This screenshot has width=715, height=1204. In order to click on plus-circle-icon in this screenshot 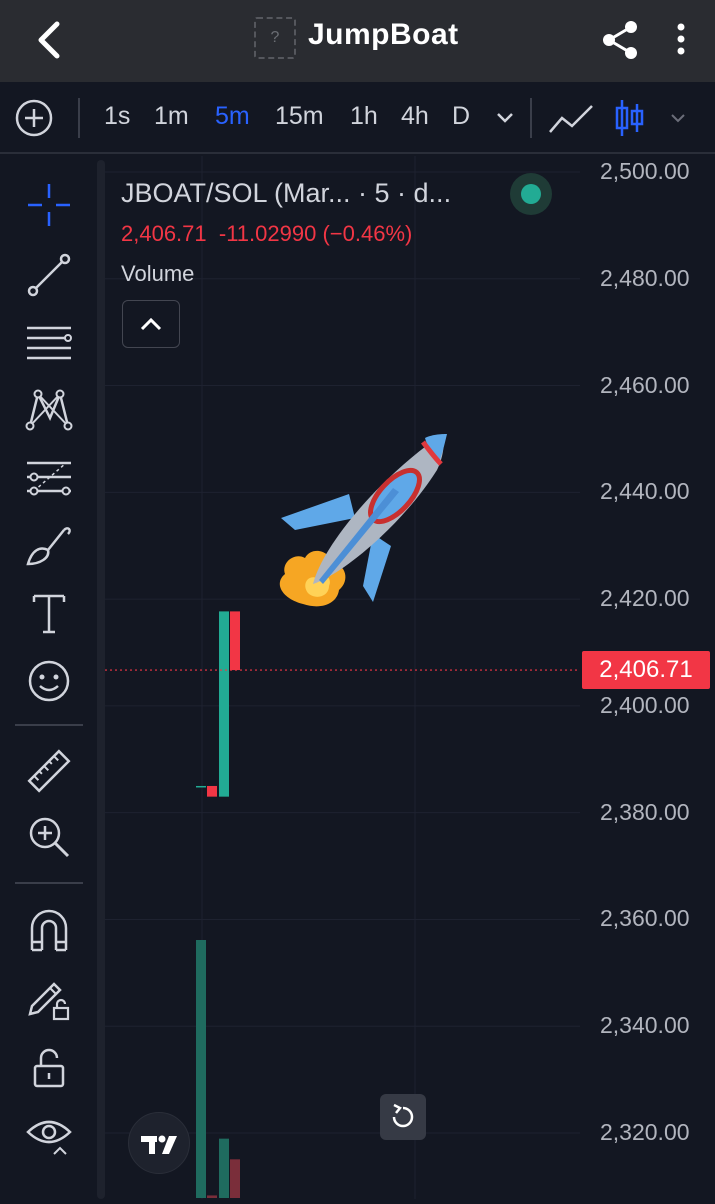, I will do `click(34, 118)`.